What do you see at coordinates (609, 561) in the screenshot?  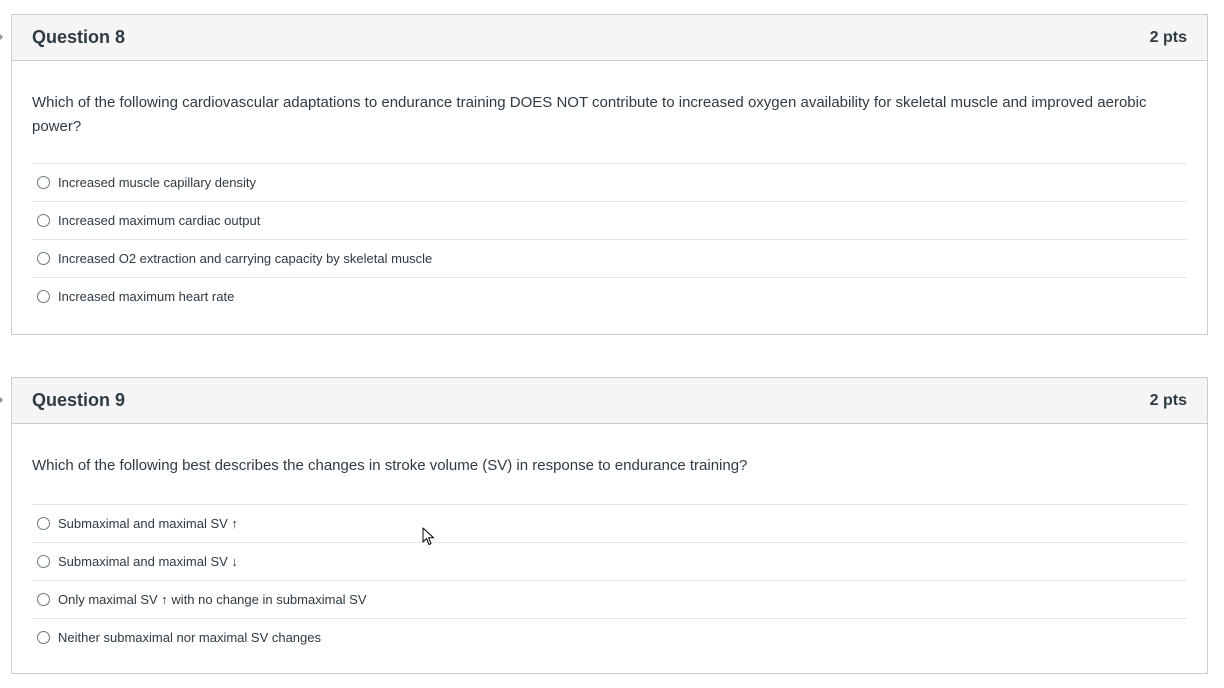 I see `answer-option: Submaximal and maximal SV ↓` at bounding box center [609, 561].